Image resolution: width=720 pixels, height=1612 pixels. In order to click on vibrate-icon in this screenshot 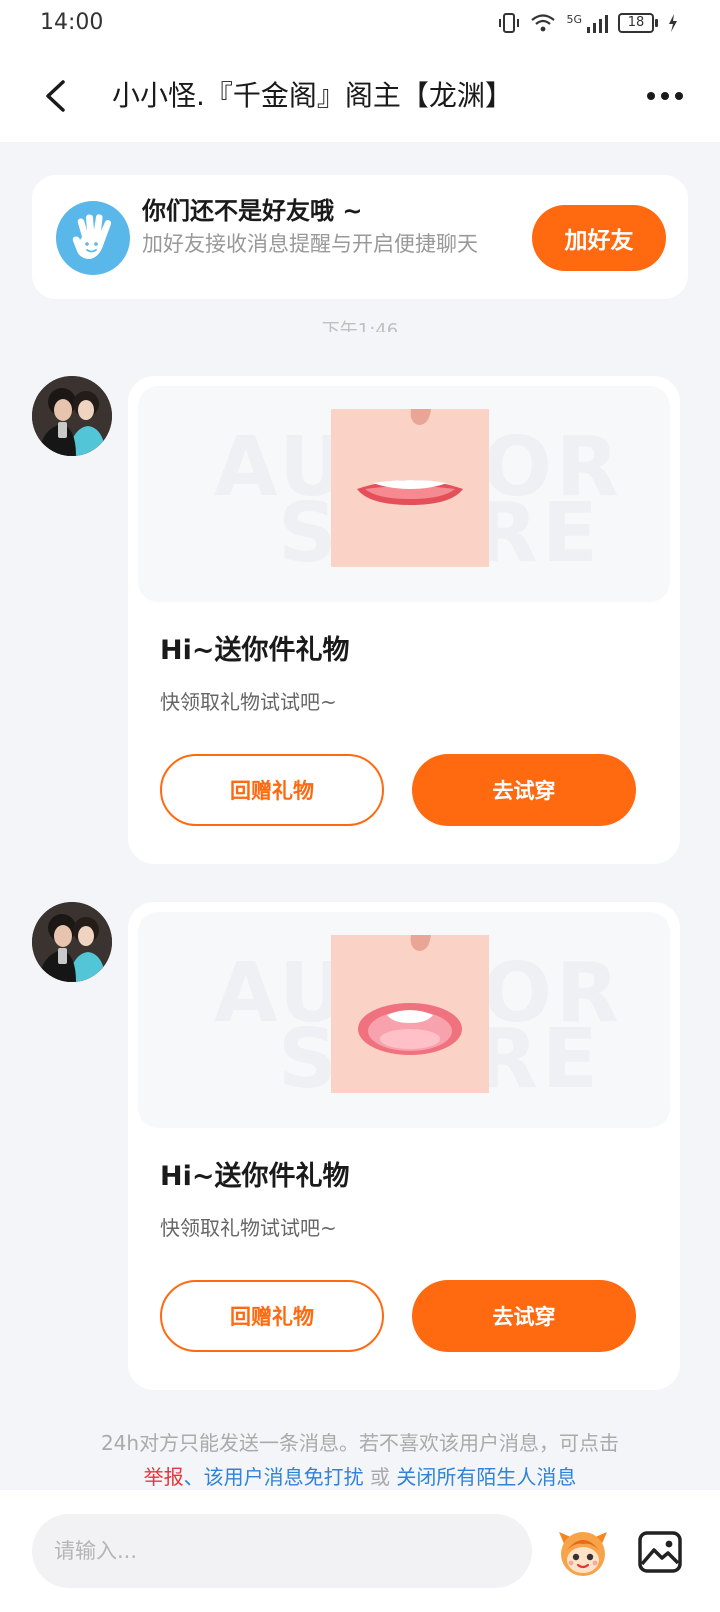, I will do `click(509, 23)`.